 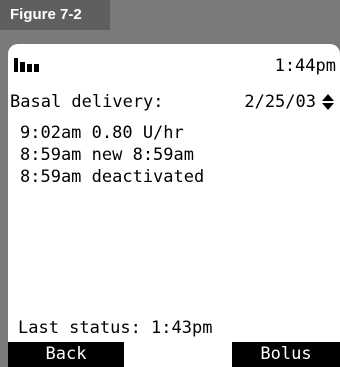 What do you see at coordinates (328, 97) in the screenshot?
I see `arrow-up-icon` at bounding box center [328, 97].